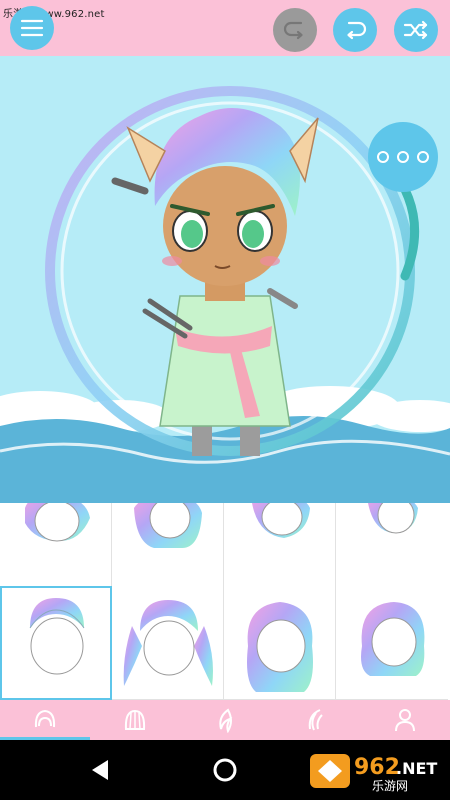 The height and width of the screenshot is (800, 450). I want to click on tab-front-hair, so click(45, 720).